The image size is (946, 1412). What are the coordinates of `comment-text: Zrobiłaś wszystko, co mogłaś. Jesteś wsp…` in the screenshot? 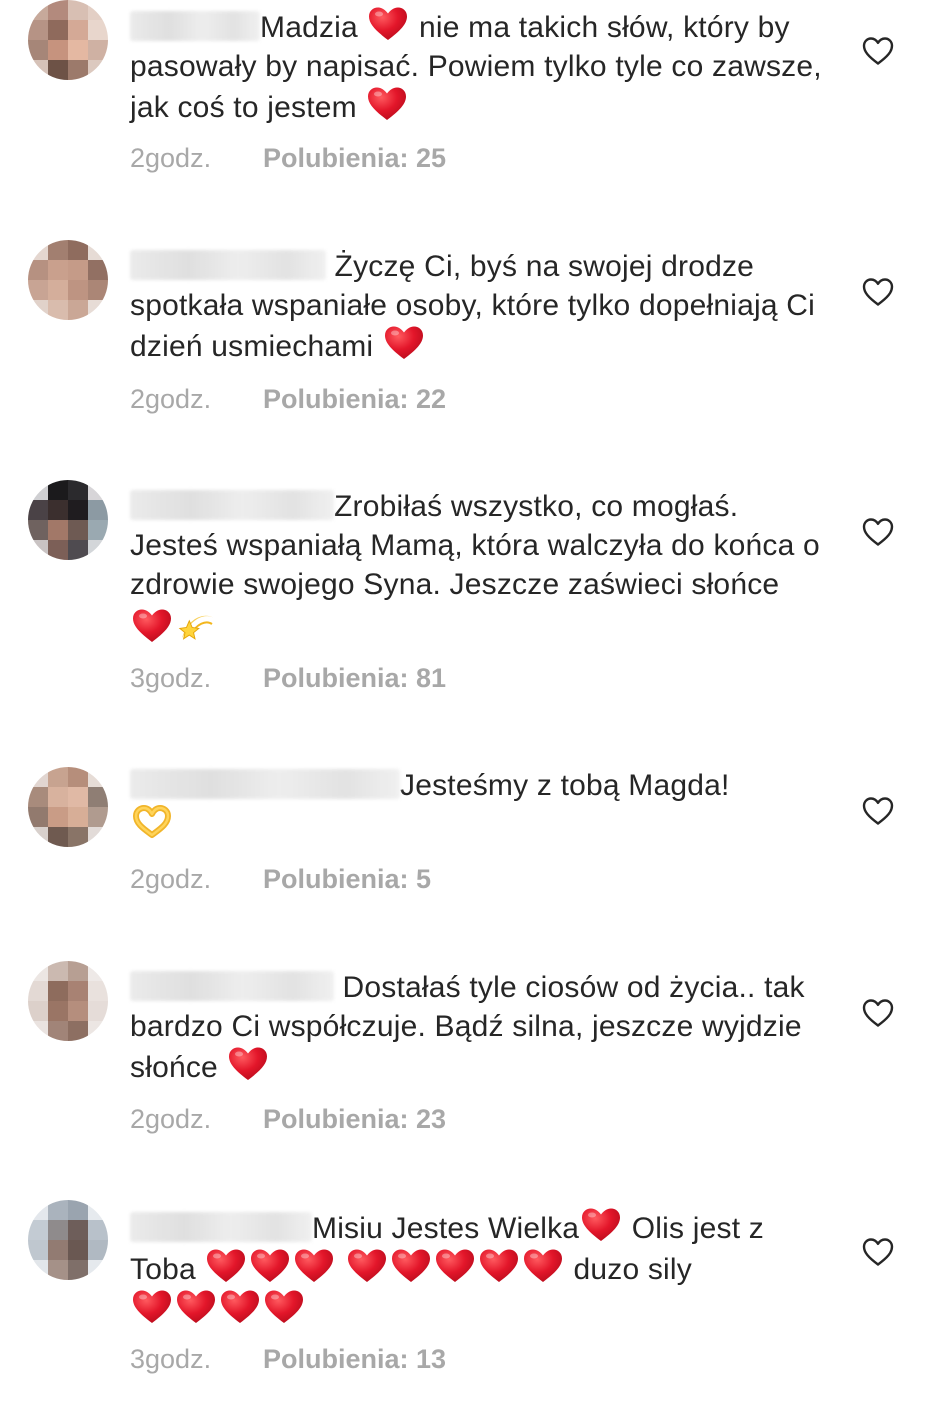 It's located at (480, 568).